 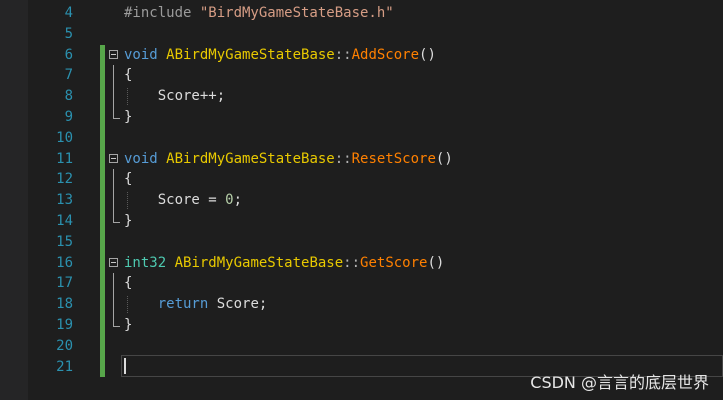 What do you see at coordinates (145, 262) in the screenshot?
I see `code-token: int32` at bounding box center [145, 262].